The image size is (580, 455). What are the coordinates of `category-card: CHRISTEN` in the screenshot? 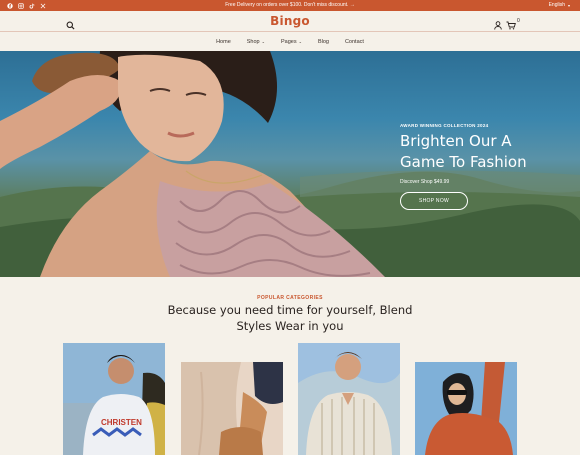 It's located at (114, 399).